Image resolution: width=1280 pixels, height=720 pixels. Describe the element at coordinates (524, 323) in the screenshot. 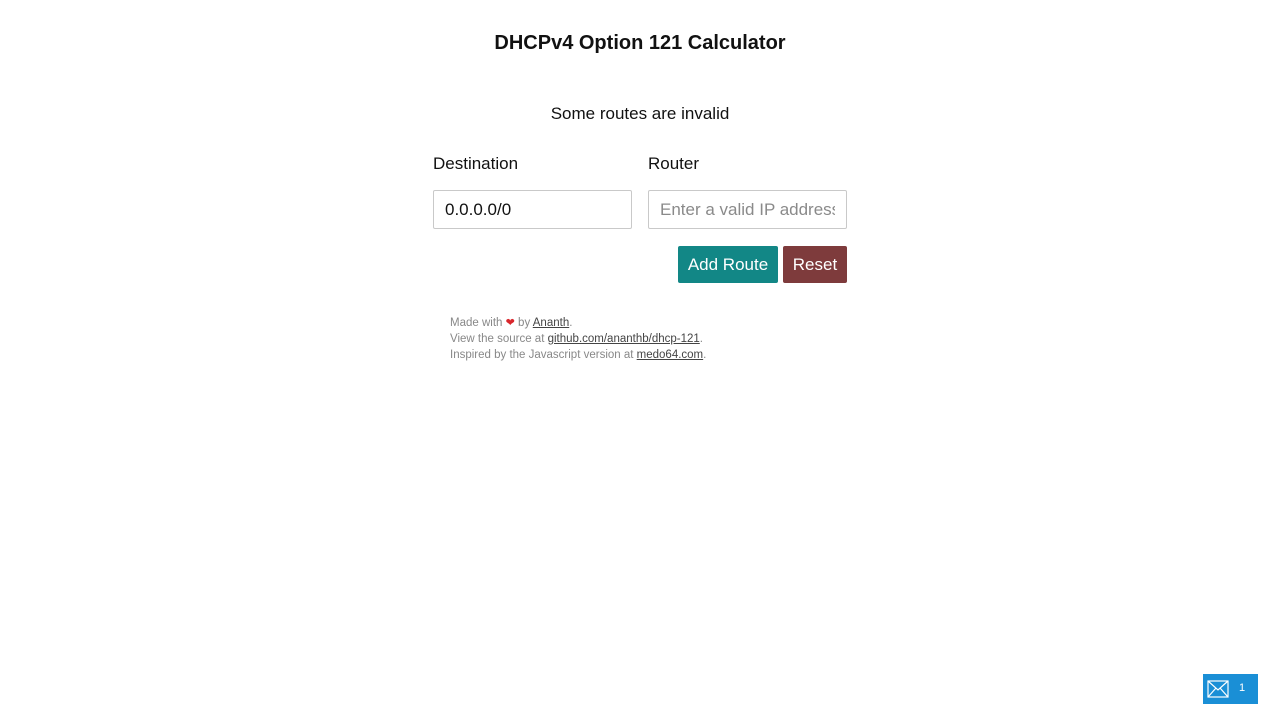

I see `footer-text: by` at that location.